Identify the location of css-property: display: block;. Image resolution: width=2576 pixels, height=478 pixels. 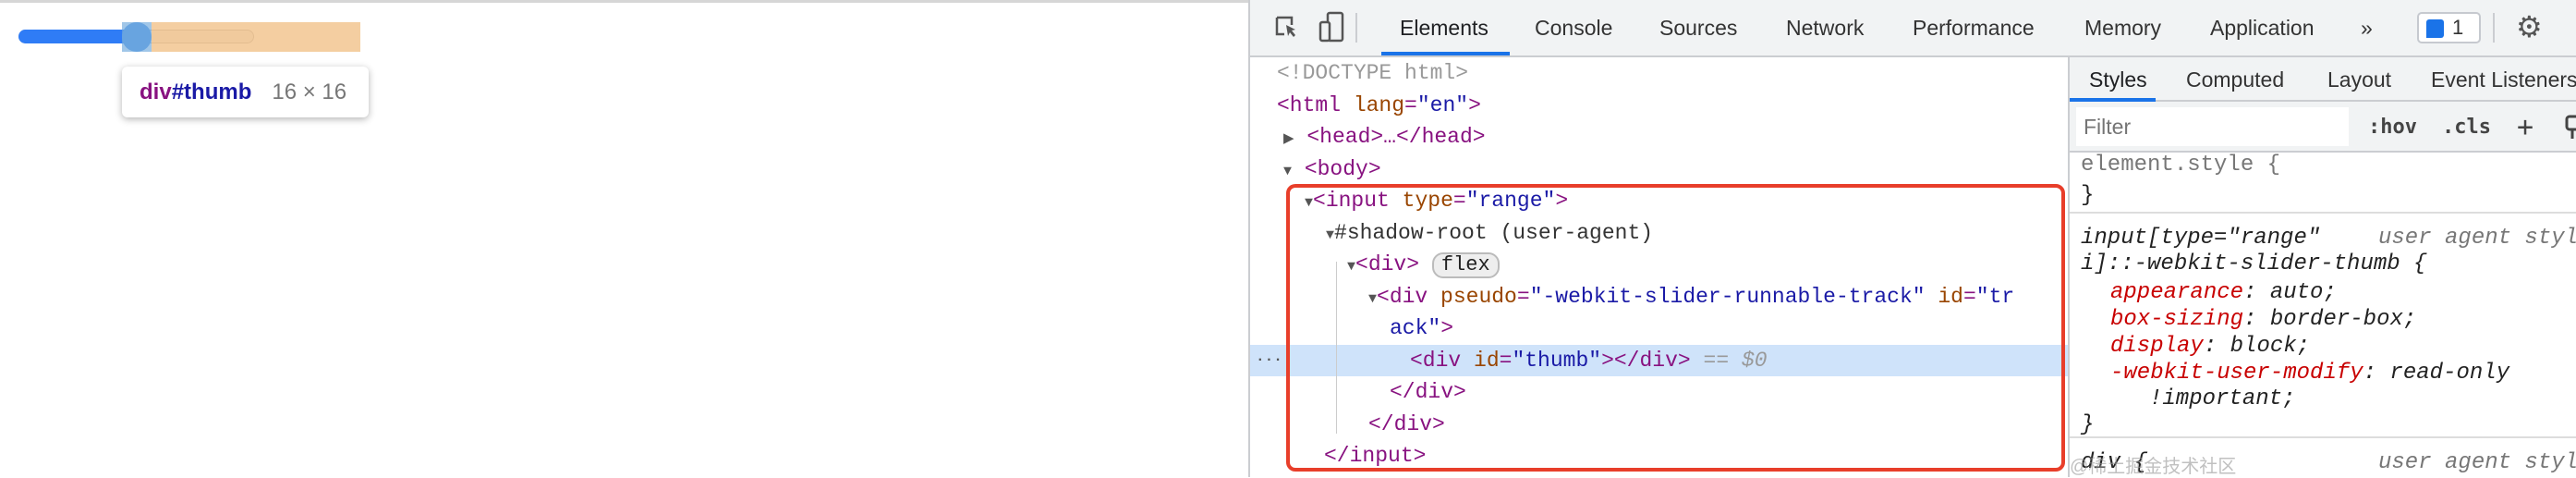
(2210, 346).